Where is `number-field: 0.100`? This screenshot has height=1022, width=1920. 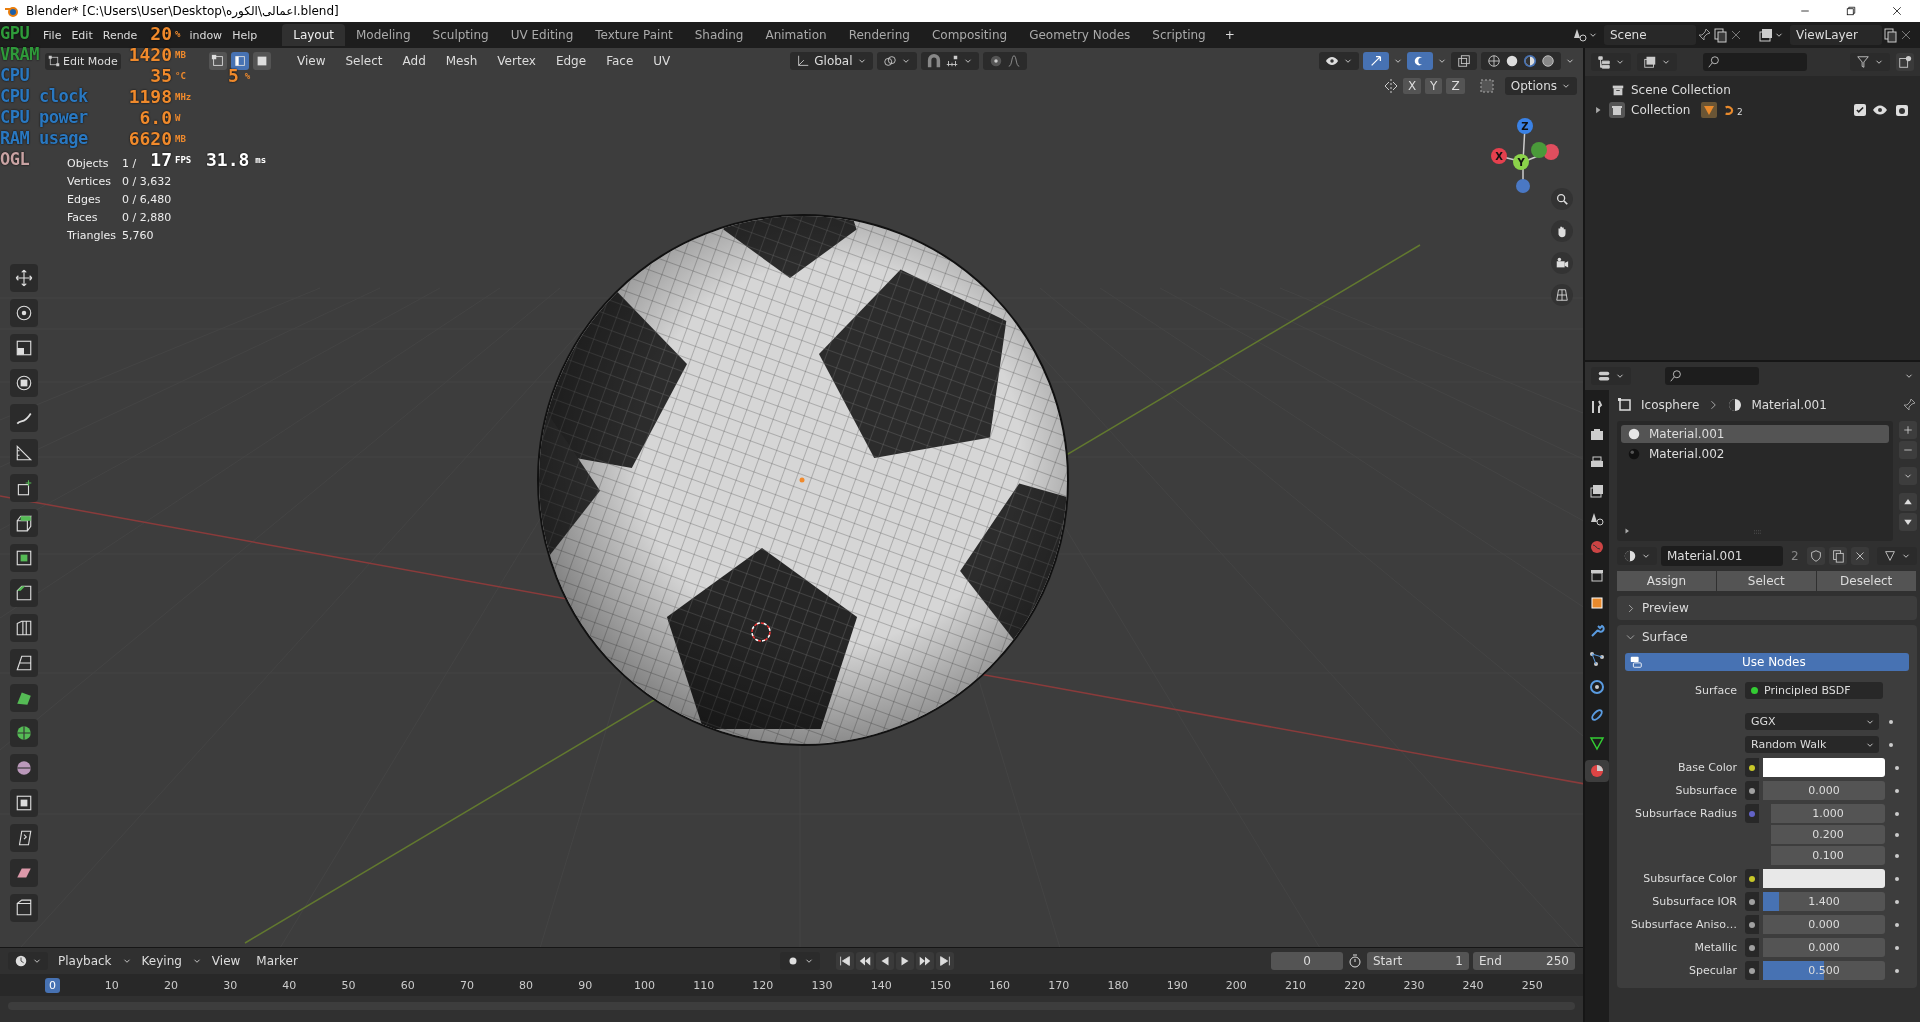 number-field: 0.100 is located at coordinates (1828, 855).